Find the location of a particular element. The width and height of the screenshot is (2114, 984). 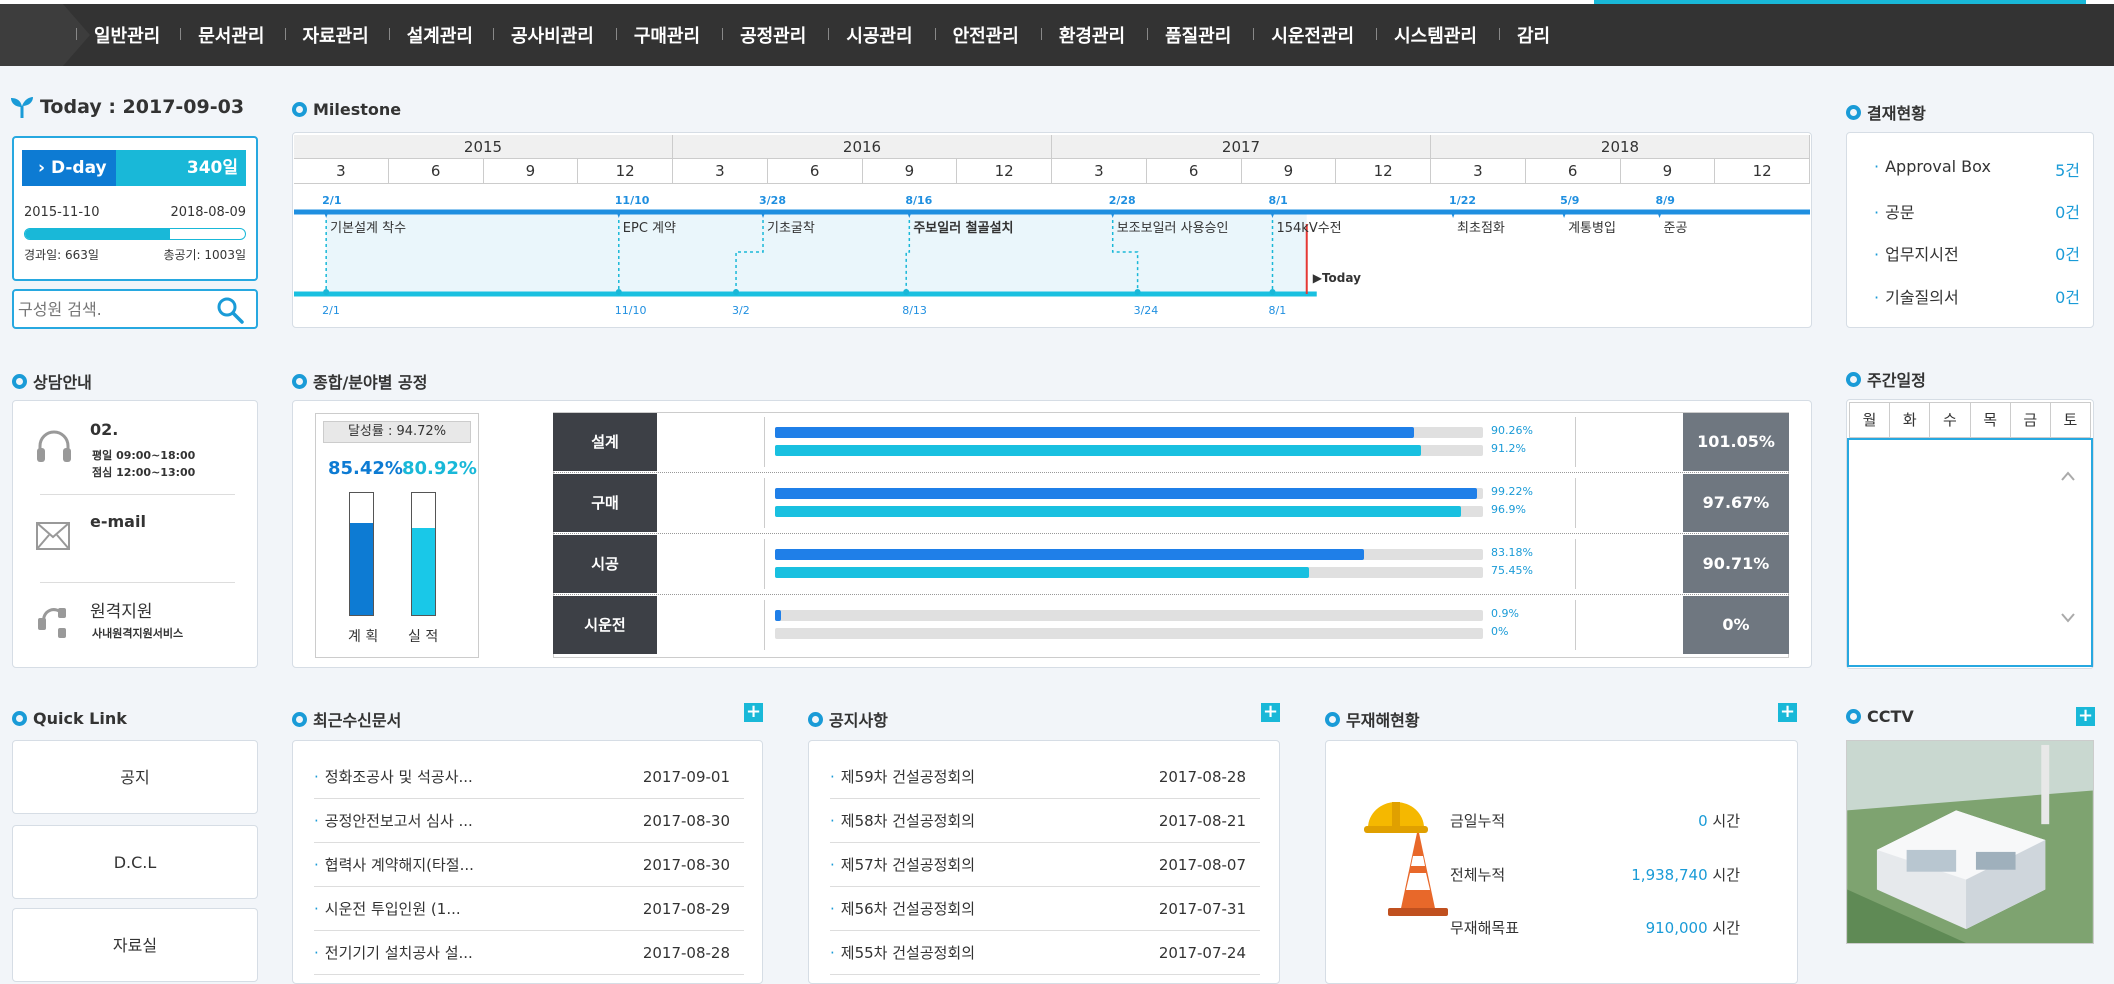

weekday-cell: 월 is located at coordinates (1870, 420).